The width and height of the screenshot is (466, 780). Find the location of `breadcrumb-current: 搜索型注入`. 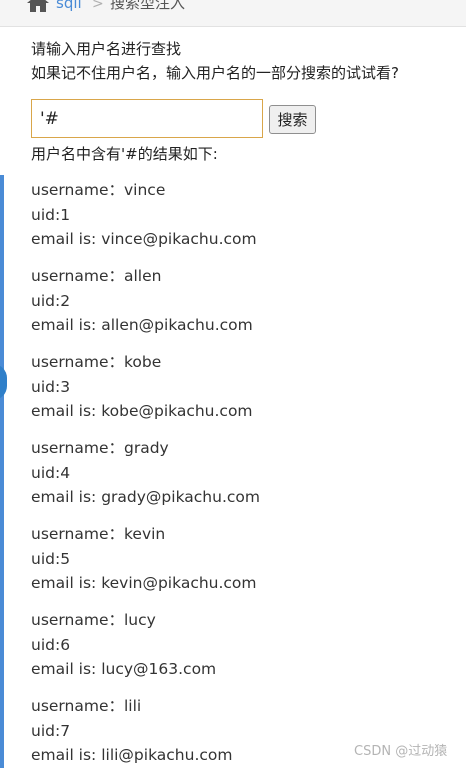

breadcrumb-current: 搜索型注入 is located at coordinates (148, 6).